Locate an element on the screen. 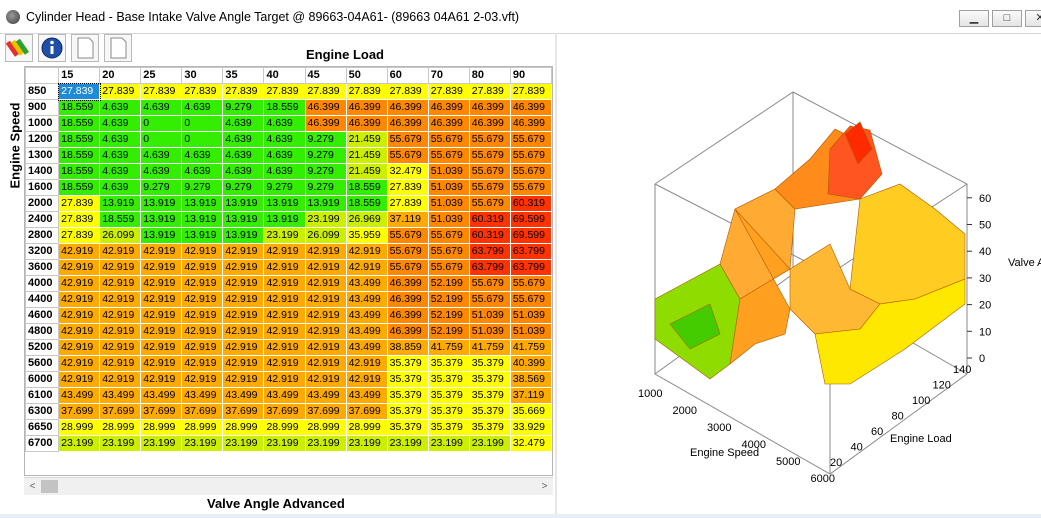 The image size is (1041, 518). table-cell: 26.099 is located at coordinates (325, 235).